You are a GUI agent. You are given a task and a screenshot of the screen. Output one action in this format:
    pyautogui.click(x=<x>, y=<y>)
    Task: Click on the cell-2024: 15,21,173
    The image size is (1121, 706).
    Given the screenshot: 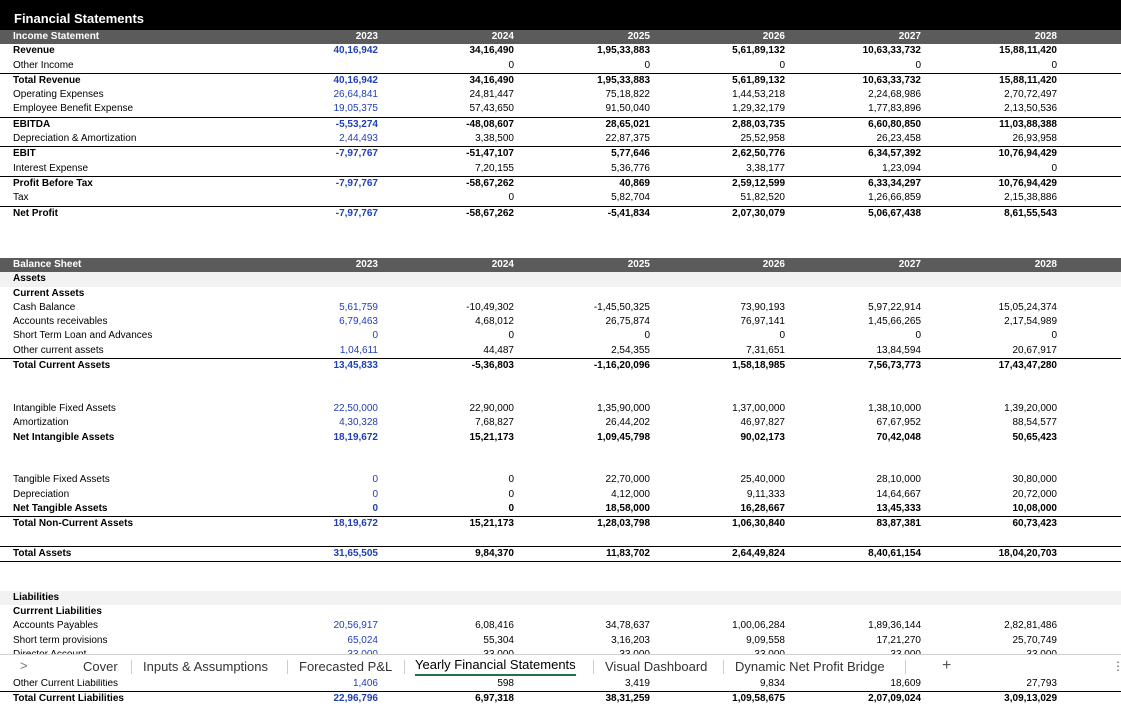 What is the action you would take?
    pyautogui.click(x=454, y=524)
    